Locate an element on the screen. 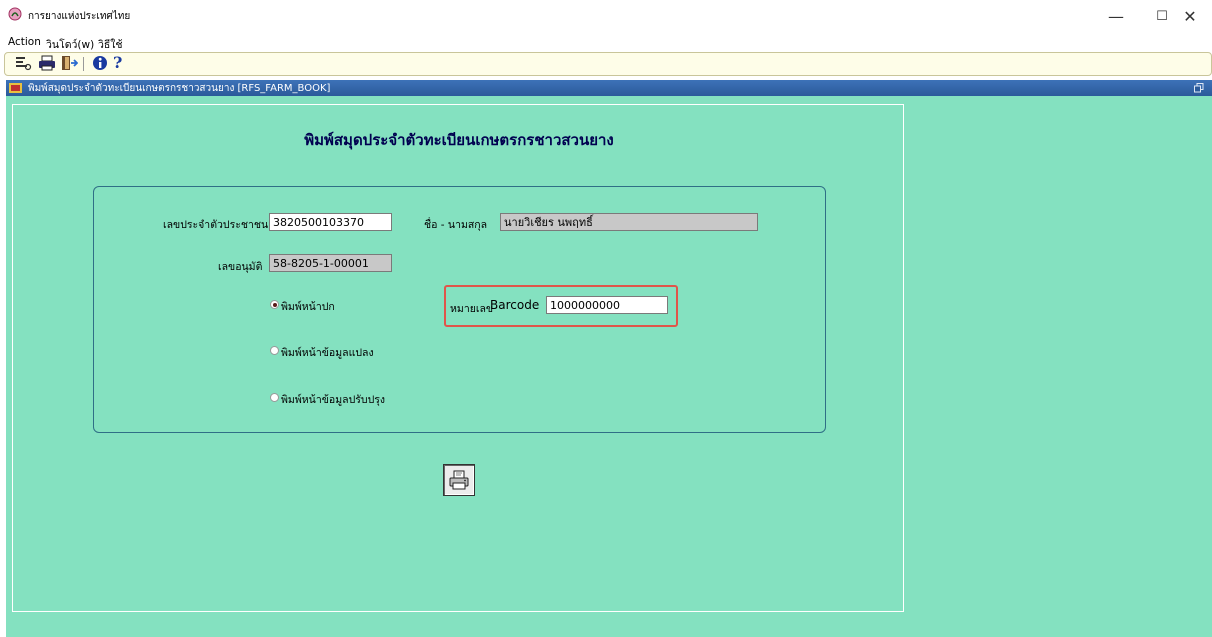  toolbar-separator is located at coordinates (83, 64).